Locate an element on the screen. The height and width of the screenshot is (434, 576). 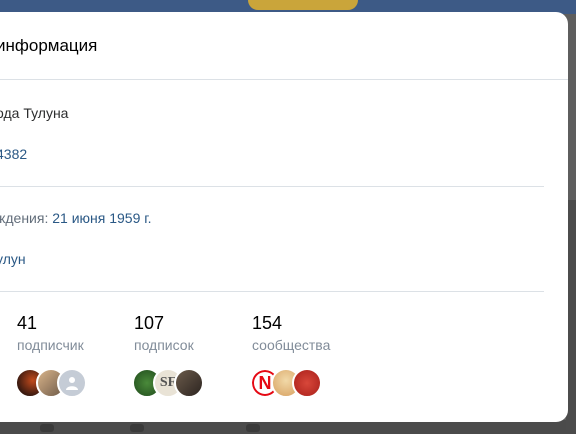
subscriptions-avatars: SF is located at coordinates (168, 383).